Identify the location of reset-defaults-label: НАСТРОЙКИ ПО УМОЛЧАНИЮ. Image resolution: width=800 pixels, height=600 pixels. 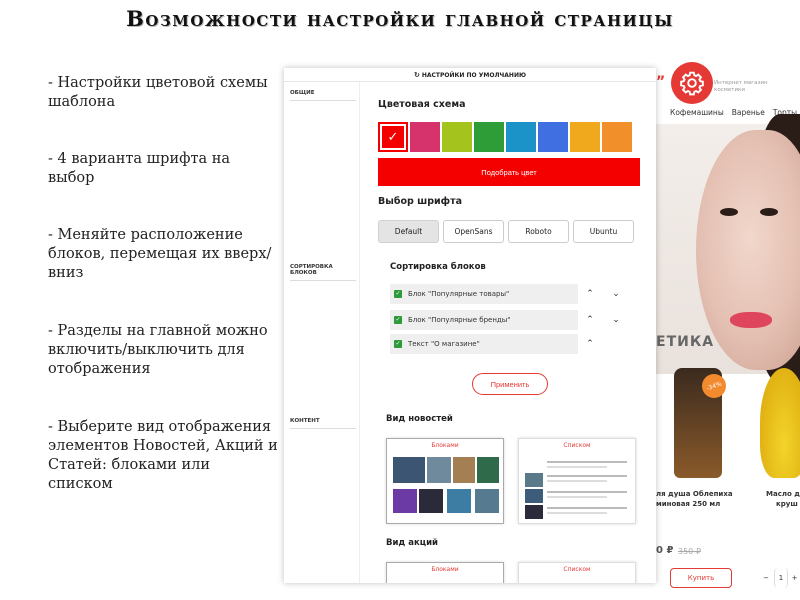
(474, 75).